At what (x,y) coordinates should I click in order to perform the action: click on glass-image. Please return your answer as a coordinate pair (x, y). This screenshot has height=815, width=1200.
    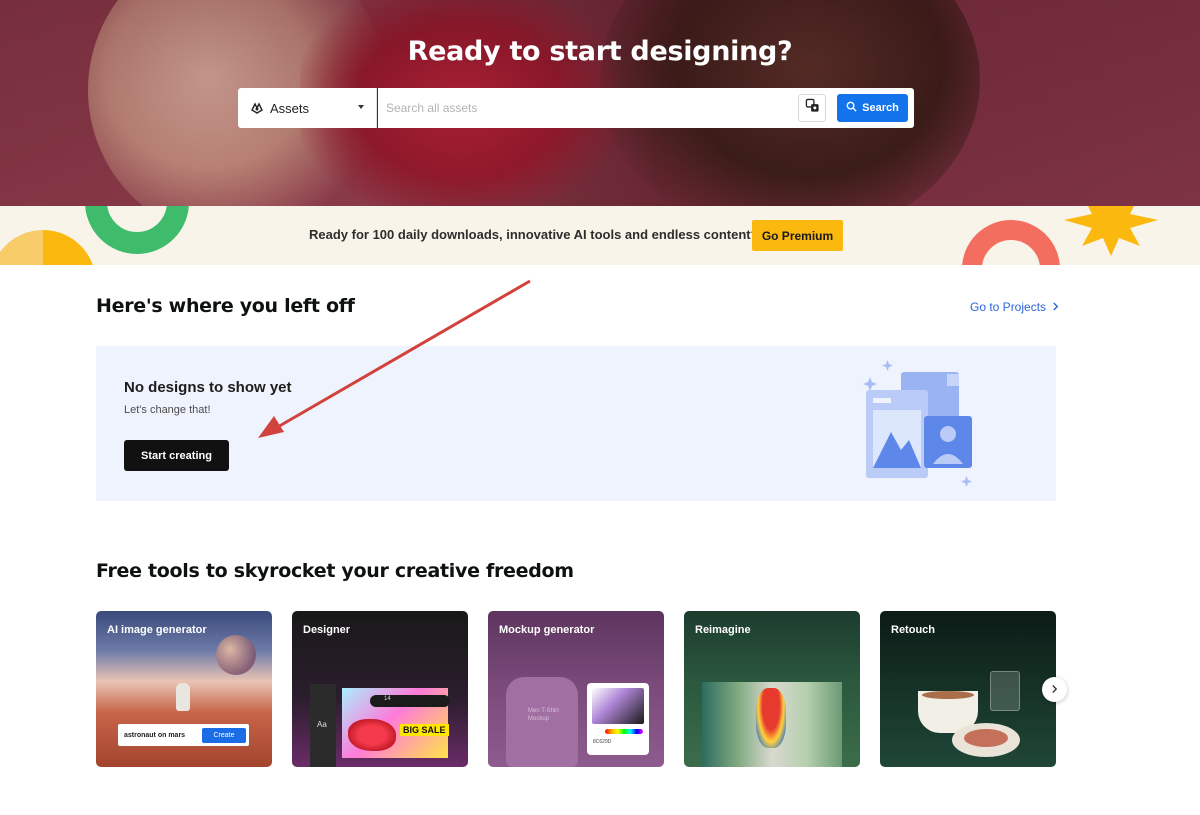
    Looking at the image, I should click on (1005, 691).